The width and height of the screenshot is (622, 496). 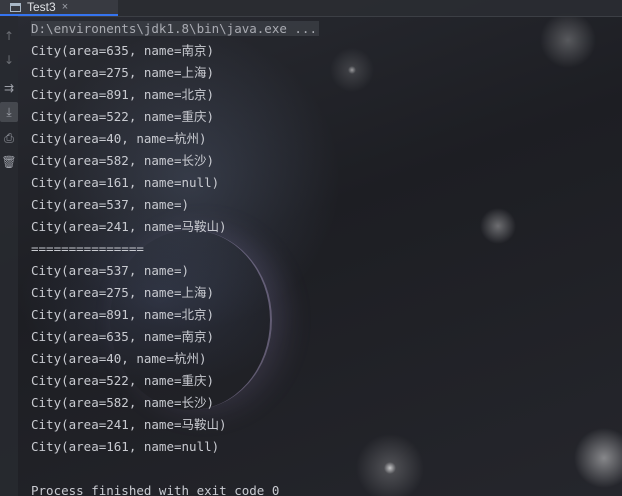 What do you see at coordinates (59, 8) in the screenshot?
I see `tab-test3: Test3 ×` at bounding box center [59, 8].